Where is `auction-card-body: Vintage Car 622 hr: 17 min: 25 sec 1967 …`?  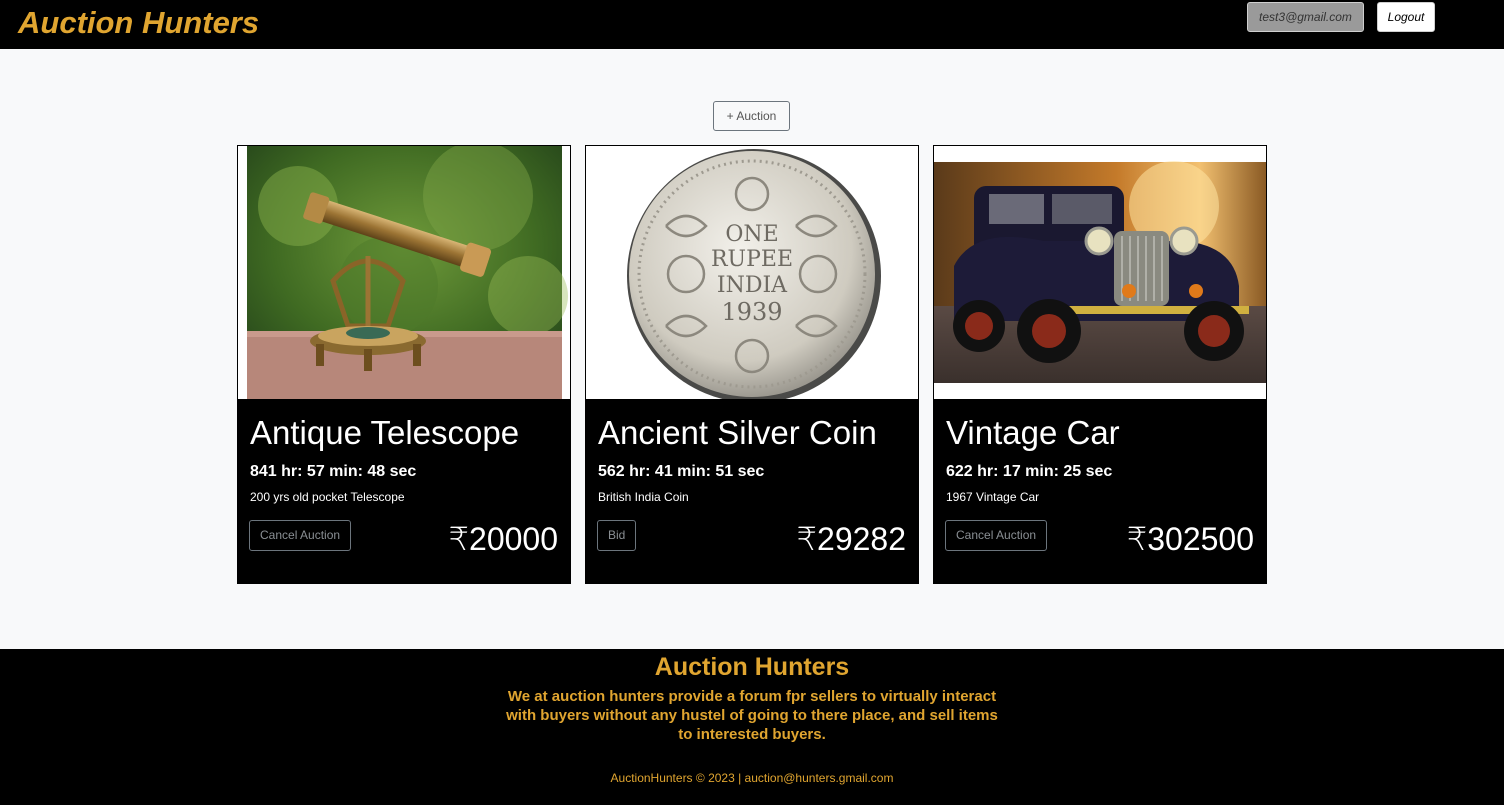
auction-card-body: Vintage Car 622 hr: 17 min: 25 sec 1967 … is located at coordinates (1100, 491).